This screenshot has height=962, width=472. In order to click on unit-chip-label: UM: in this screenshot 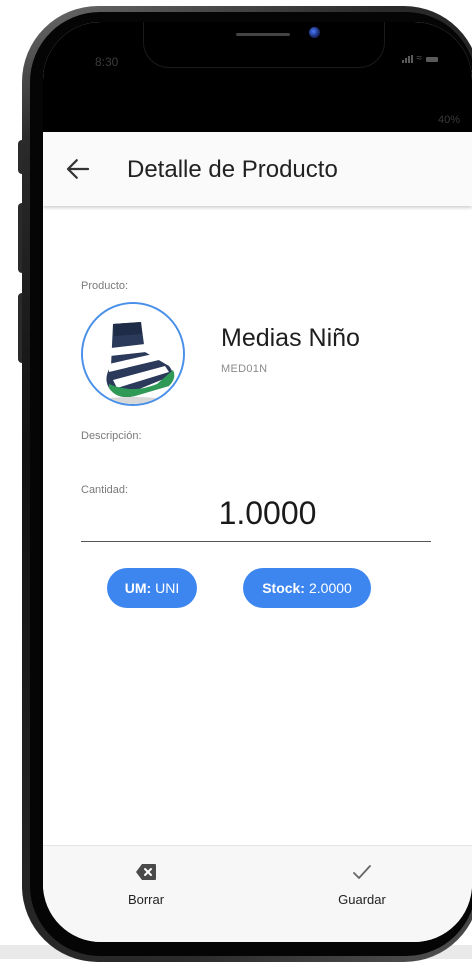, I will do `click(138, 588)`.